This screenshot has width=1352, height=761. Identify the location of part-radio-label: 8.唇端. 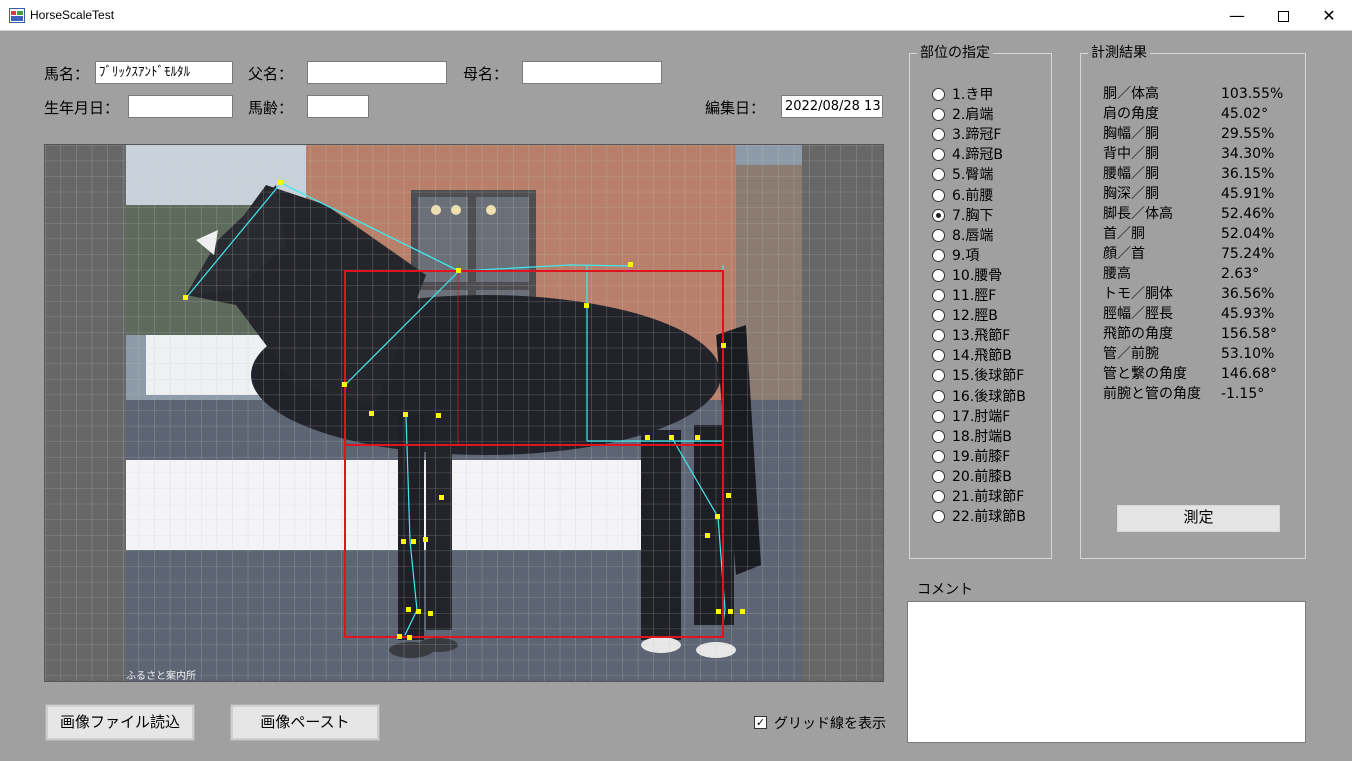
(973, 235).